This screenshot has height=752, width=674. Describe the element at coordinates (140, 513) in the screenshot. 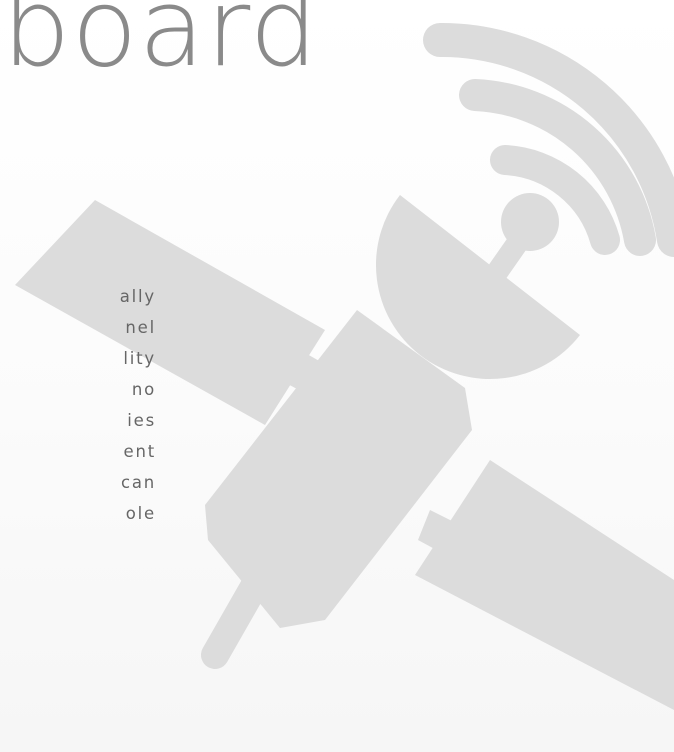

I see `paragraph-line: ole` at that location.